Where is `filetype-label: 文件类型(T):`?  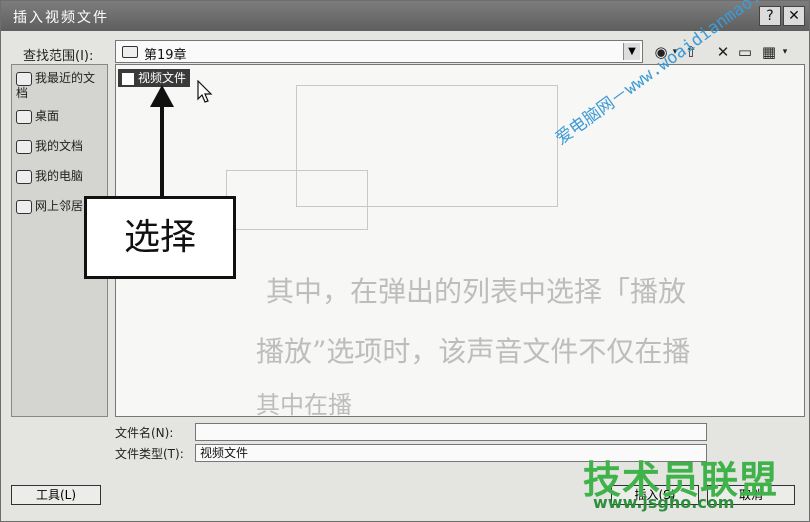
filetype-label: 文件类型(T): is located at coordinates (149, 454).